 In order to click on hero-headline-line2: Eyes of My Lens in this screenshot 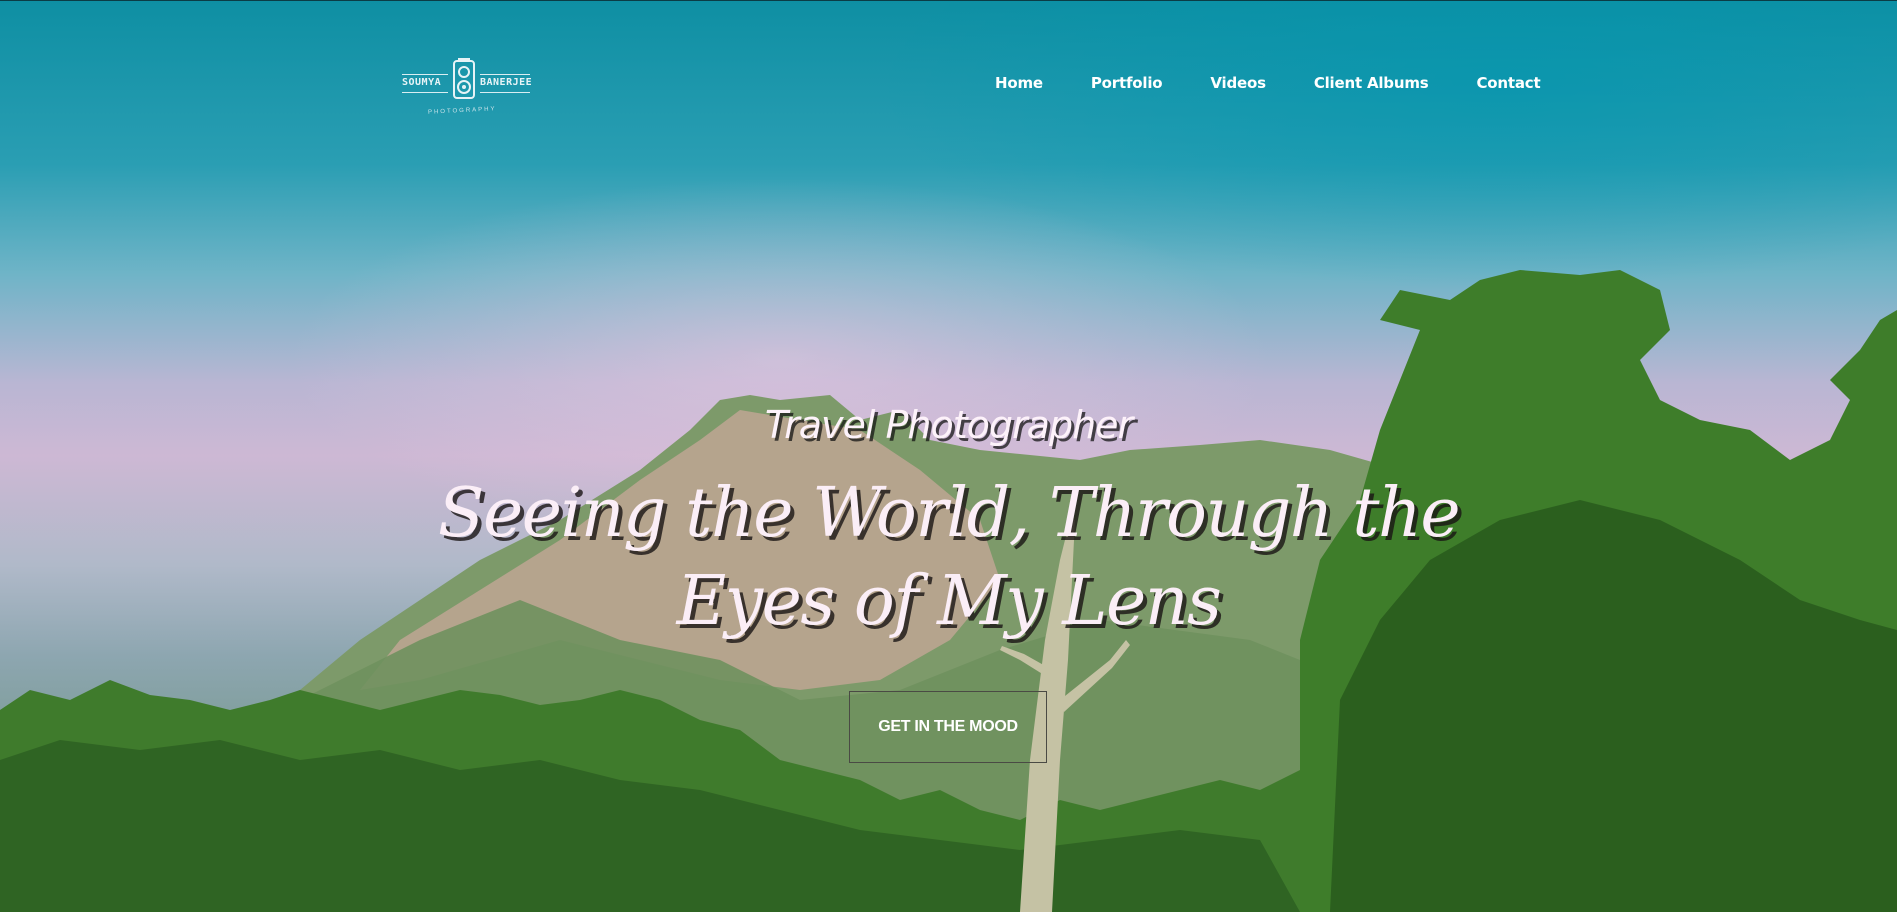, I will do `click(949, 601)`.